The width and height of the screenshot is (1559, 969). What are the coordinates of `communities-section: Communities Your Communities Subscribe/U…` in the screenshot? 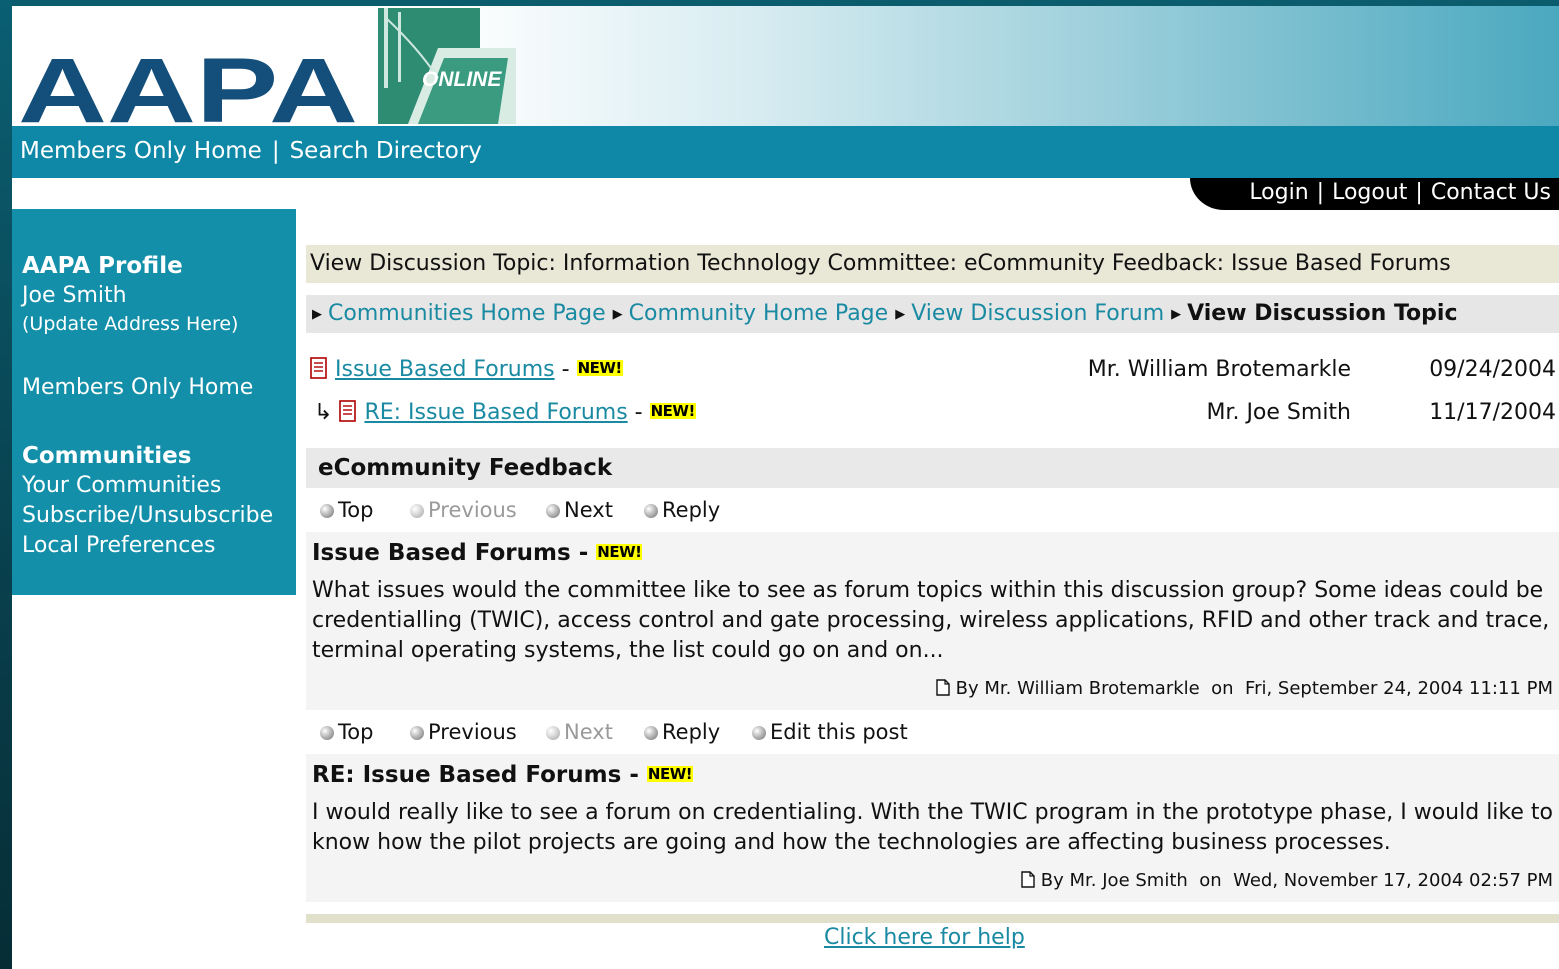 It's located at (147, 501).